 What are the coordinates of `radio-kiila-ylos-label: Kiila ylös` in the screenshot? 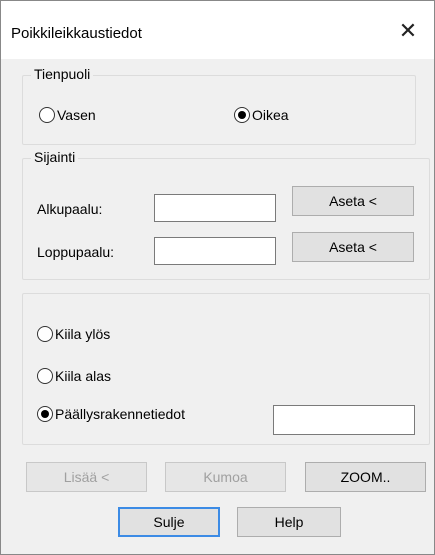 It's located at (83, 334).